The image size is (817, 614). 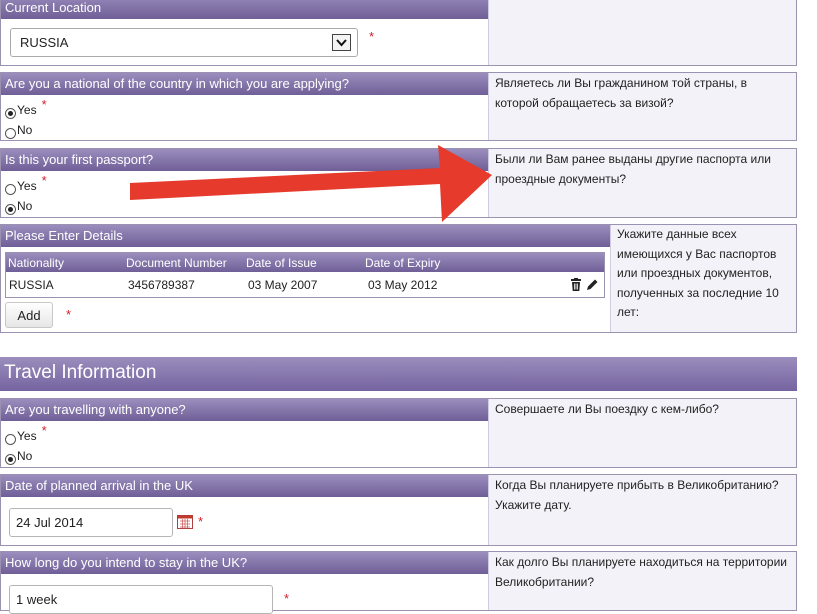 What do you see at coordinates (50, 522) in the screenshot?
I see `arrival-date-value: 24 Jul 2014` at bounding box center [50, 522].